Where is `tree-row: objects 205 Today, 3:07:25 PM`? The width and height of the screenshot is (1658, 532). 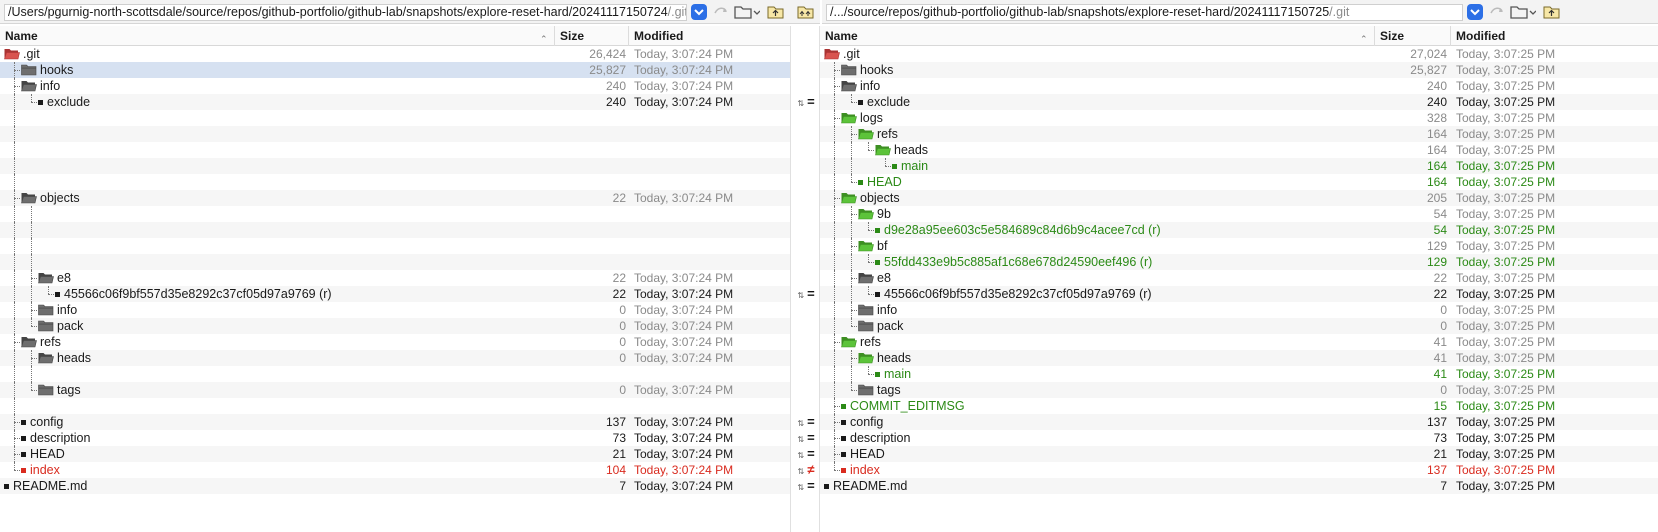 tree-row: objects 205 Today, 3:07:25 PM is located at coordinates (1239, 198).